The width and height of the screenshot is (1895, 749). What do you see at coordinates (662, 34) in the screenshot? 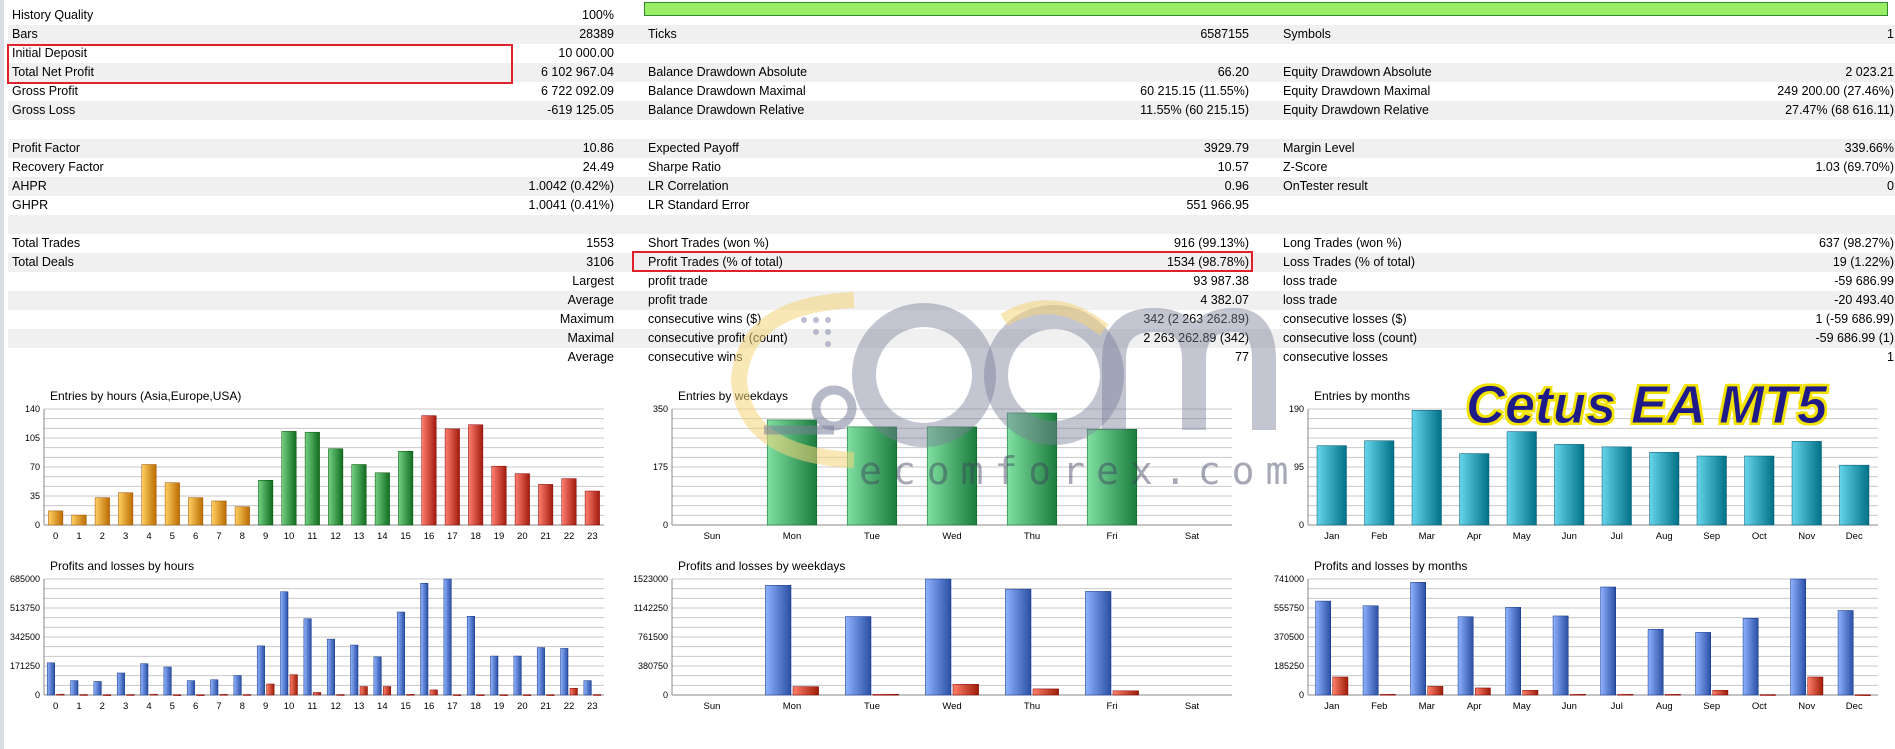
I see `stat-label: Ticks` at bounding box center [662, 34].